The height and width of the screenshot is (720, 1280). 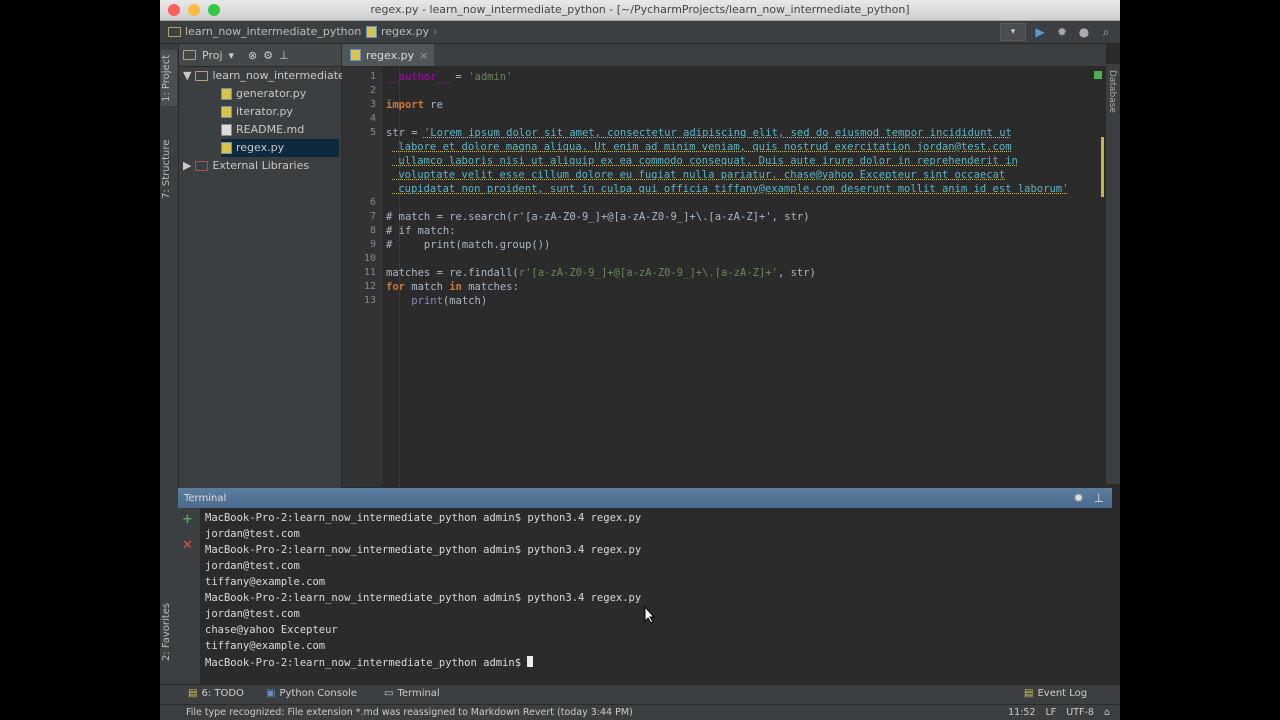 I want to click on editor-tab-bar: regex.py ×, so click(x=724, y=55).